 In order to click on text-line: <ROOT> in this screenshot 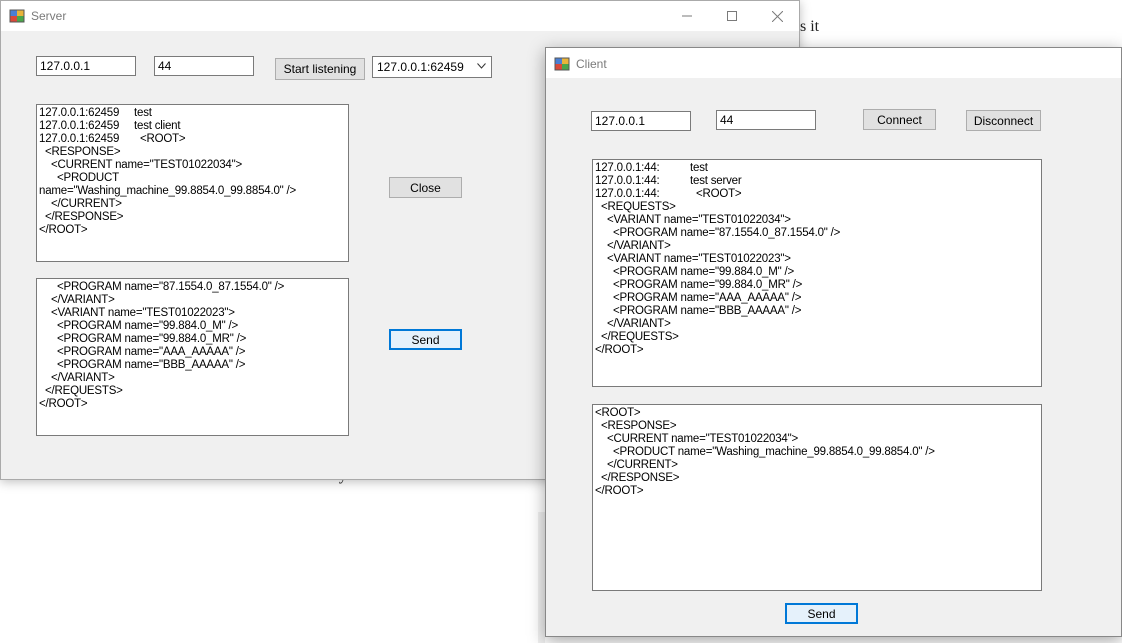, I will do `click(618, 413)`.